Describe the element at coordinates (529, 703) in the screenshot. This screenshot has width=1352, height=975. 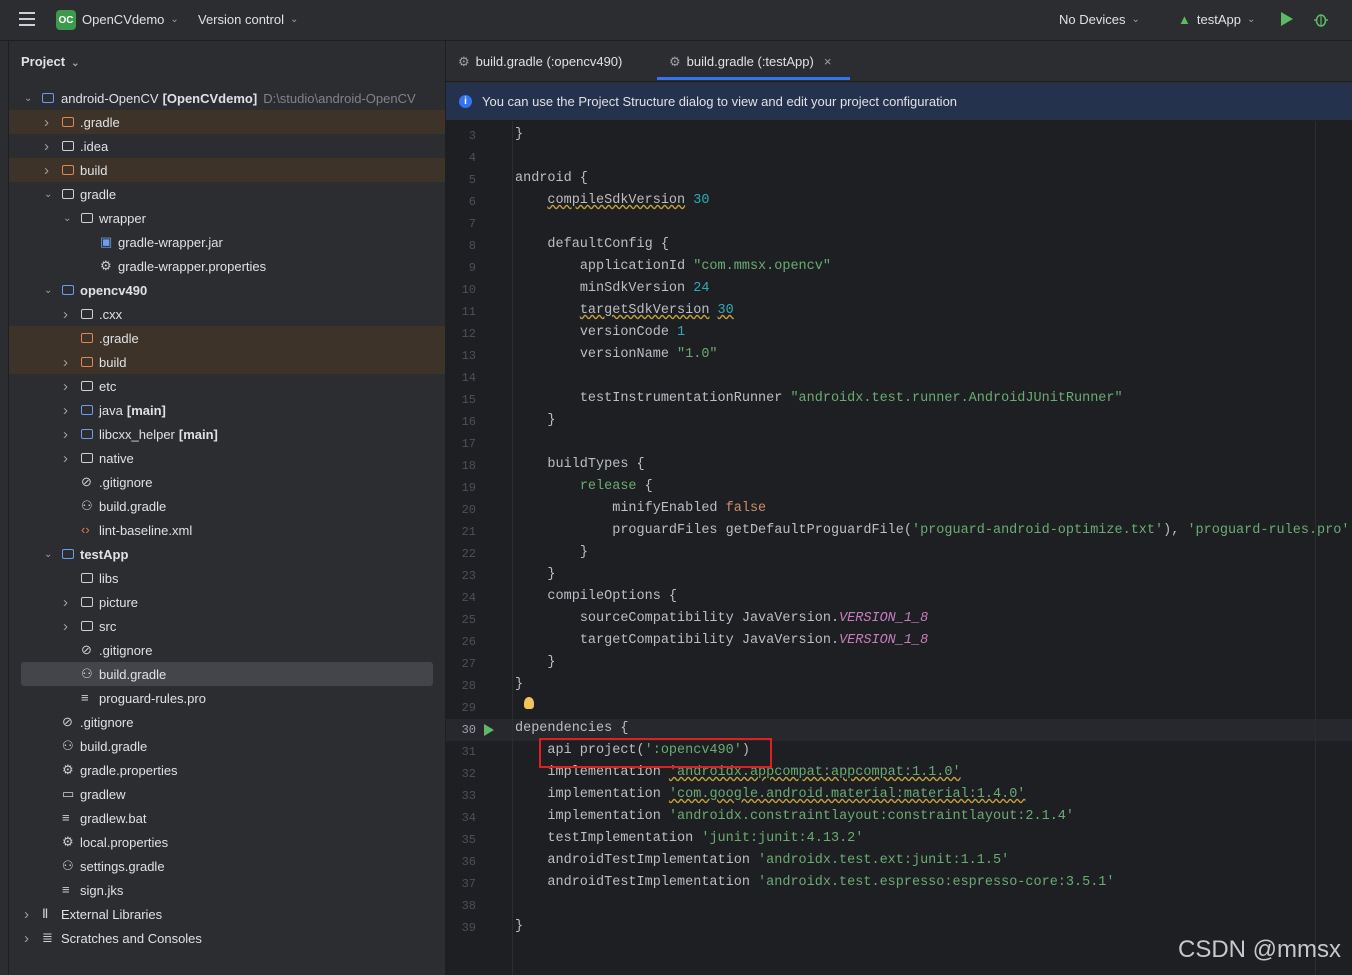
I see `lightbulb-icon` at that location.